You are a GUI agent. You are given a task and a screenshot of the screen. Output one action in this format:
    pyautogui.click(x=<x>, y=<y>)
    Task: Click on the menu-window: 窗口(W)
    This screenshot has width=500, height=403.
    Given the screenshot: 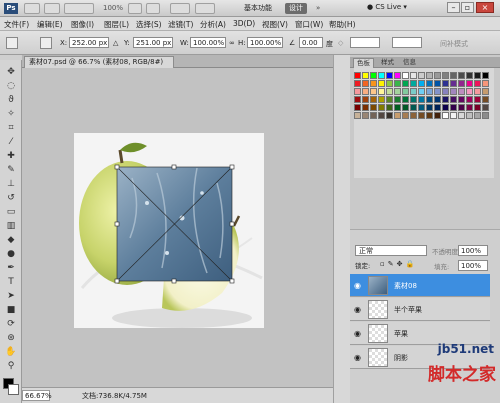 What is the action you would take?
    pyautogui.click(x=309, y=24)
    